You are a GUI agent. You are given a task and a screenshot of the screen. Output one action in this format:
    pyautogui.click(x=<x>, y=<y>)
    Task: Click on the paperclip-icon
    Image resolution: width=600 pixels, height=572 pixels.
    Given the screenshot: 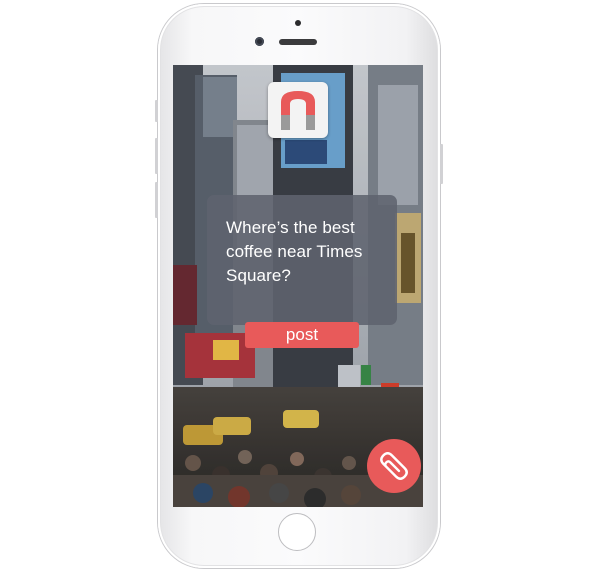 What is the action you would take?
    pyautogui.click(x=394, y=466)
    